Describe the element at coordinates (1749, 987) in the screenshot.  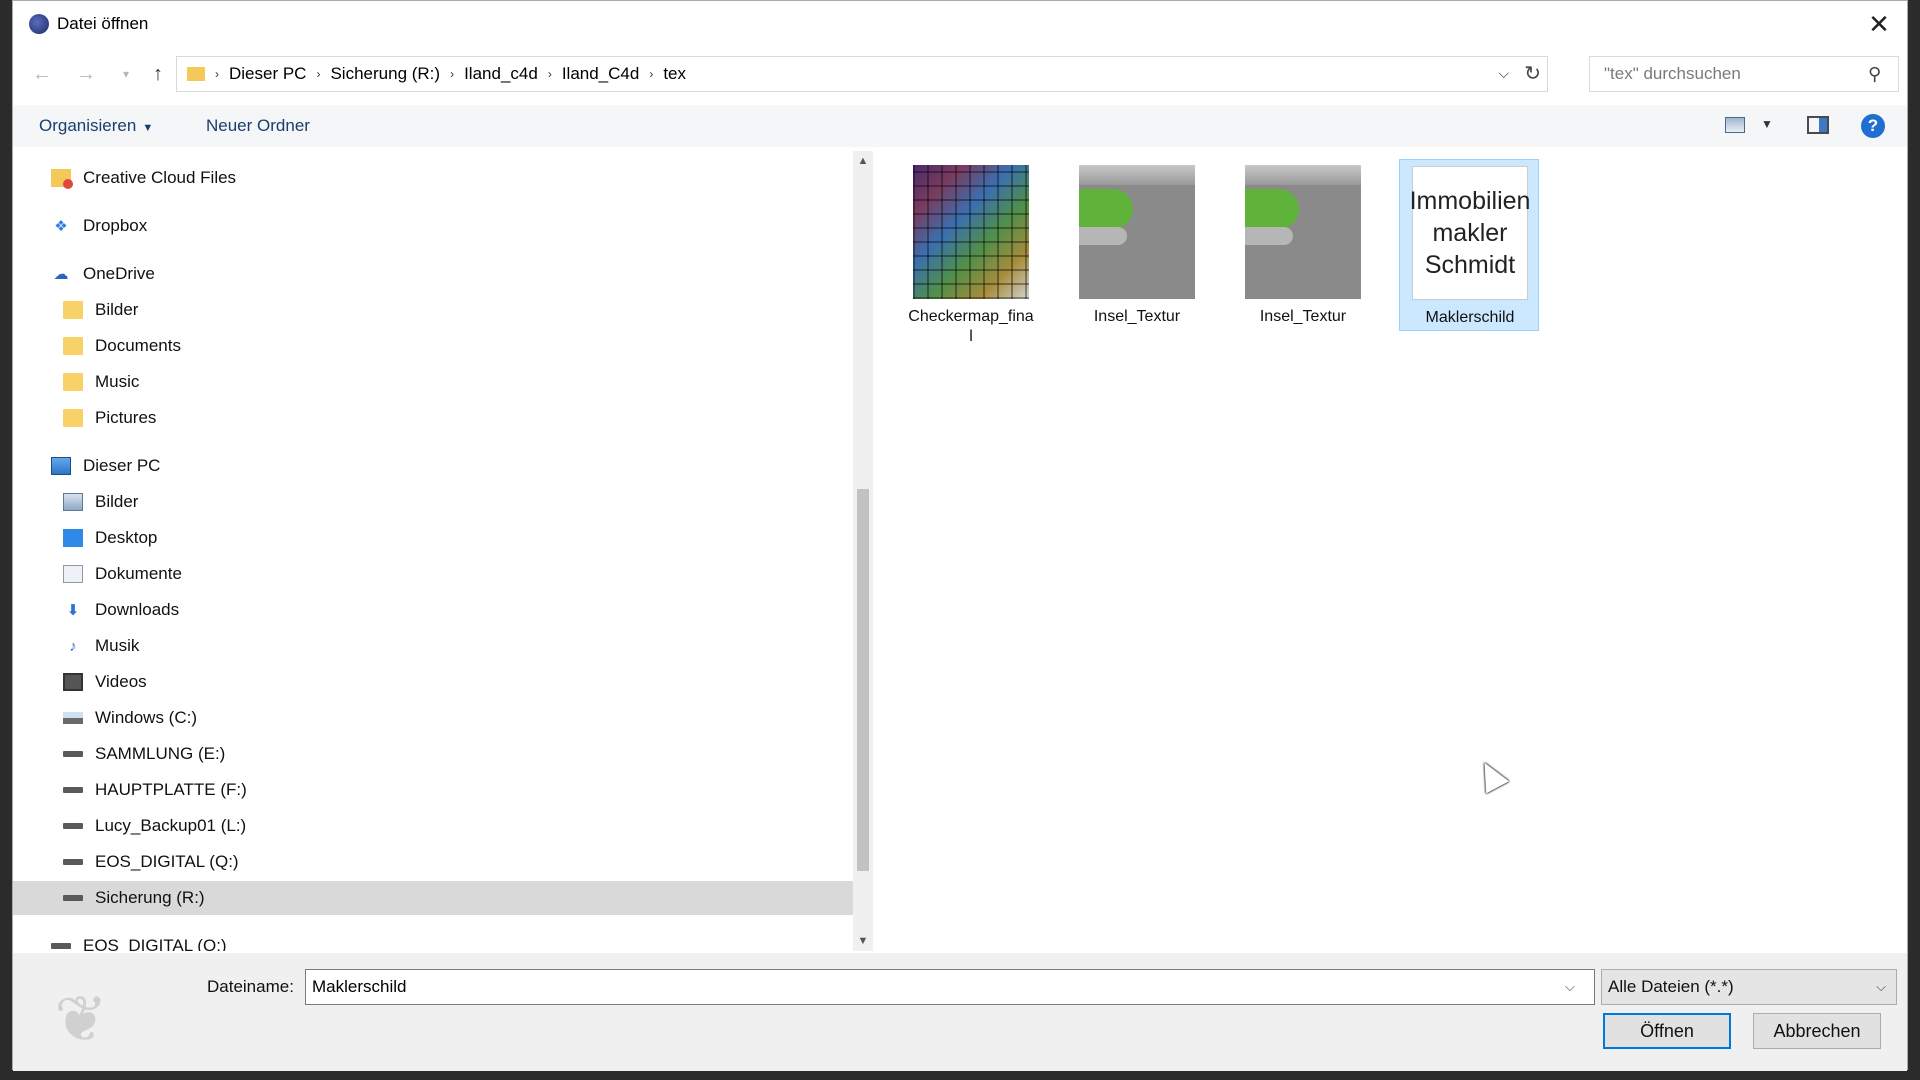
I see `file-type-filter-select: Alle Dateien (*.*) ⌵` at that location.